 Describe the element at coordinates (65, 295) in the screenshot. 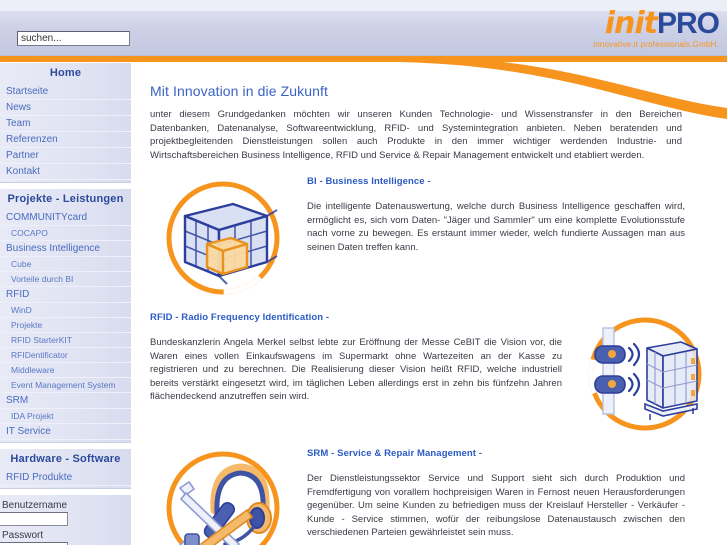

I see `sidebar-item-rfid: RFID` at that location.